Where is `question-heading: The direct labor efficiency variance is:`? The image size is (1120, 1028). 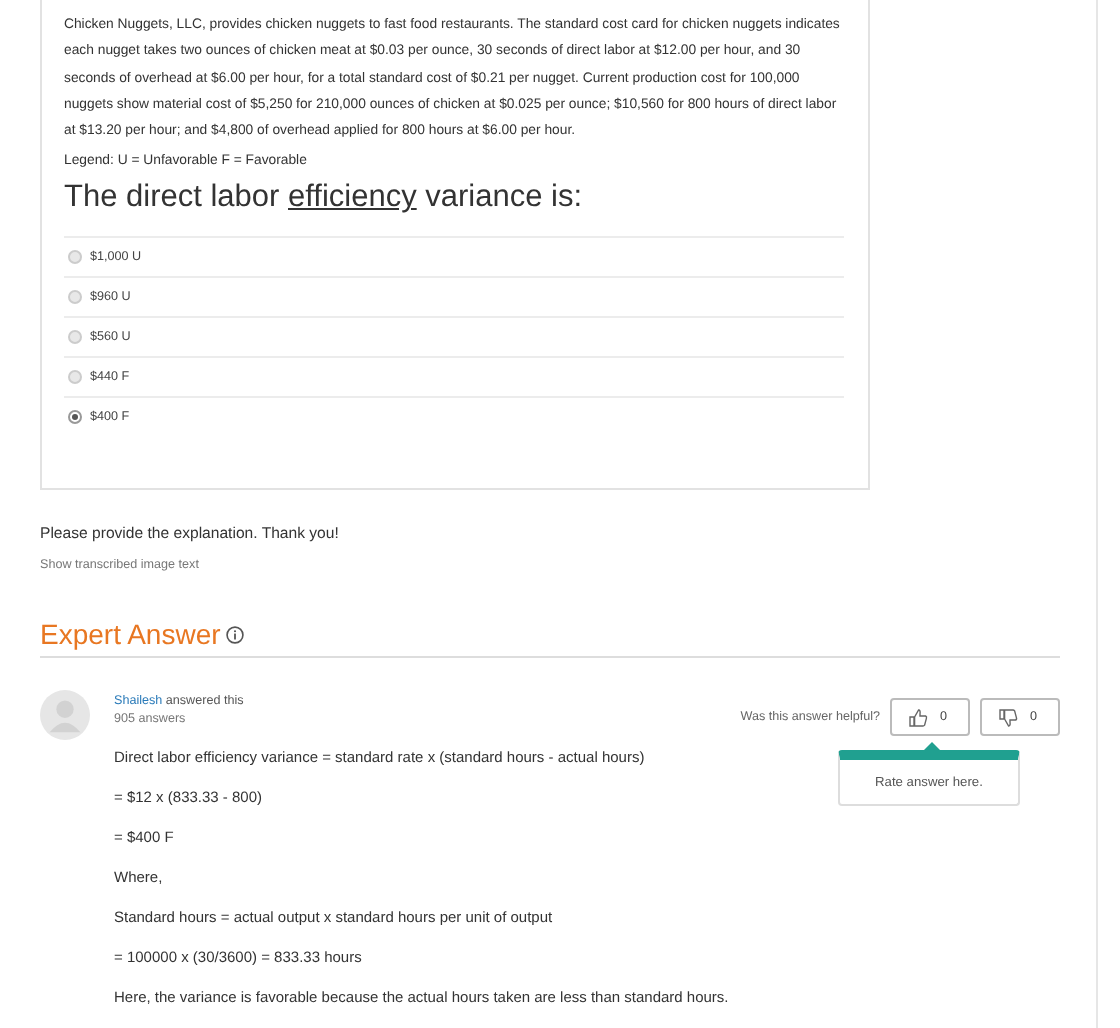 question-heading: The direct labor efficiency variance is: is located at coordinates (324, 198).